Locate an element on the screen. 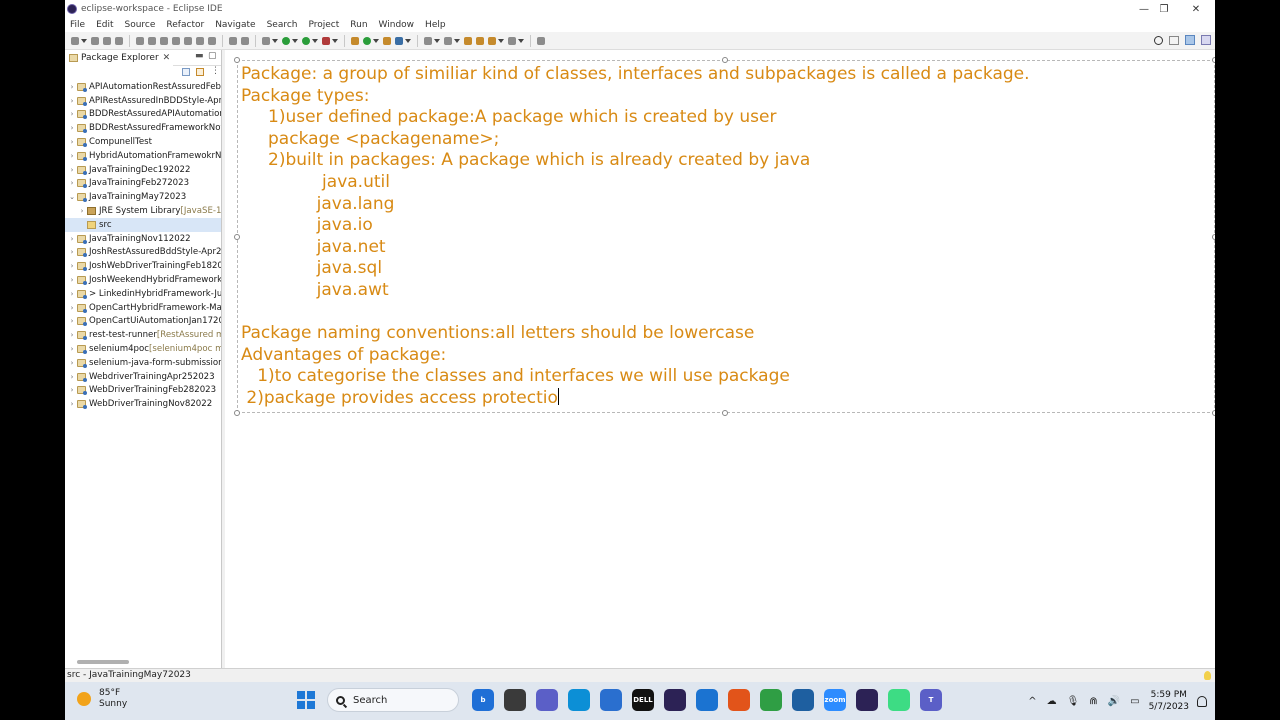  new-package-dropdown-icon is located at coordinates (376, 40).